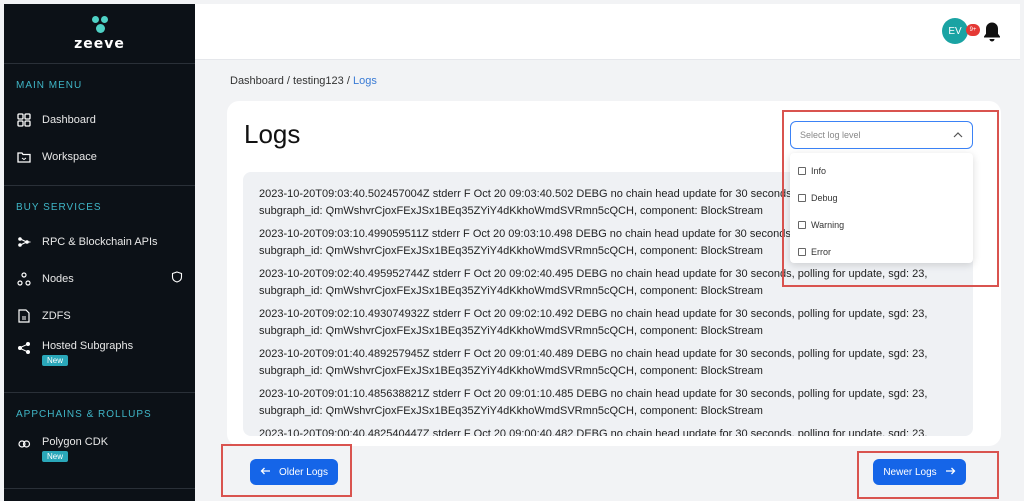 This screenshot has height=501, width=1024. What do you see at coordinates (69, 156) in the screenshot?
I see `sidebar-item-label: Workspace` at bounding box center [69, 156].